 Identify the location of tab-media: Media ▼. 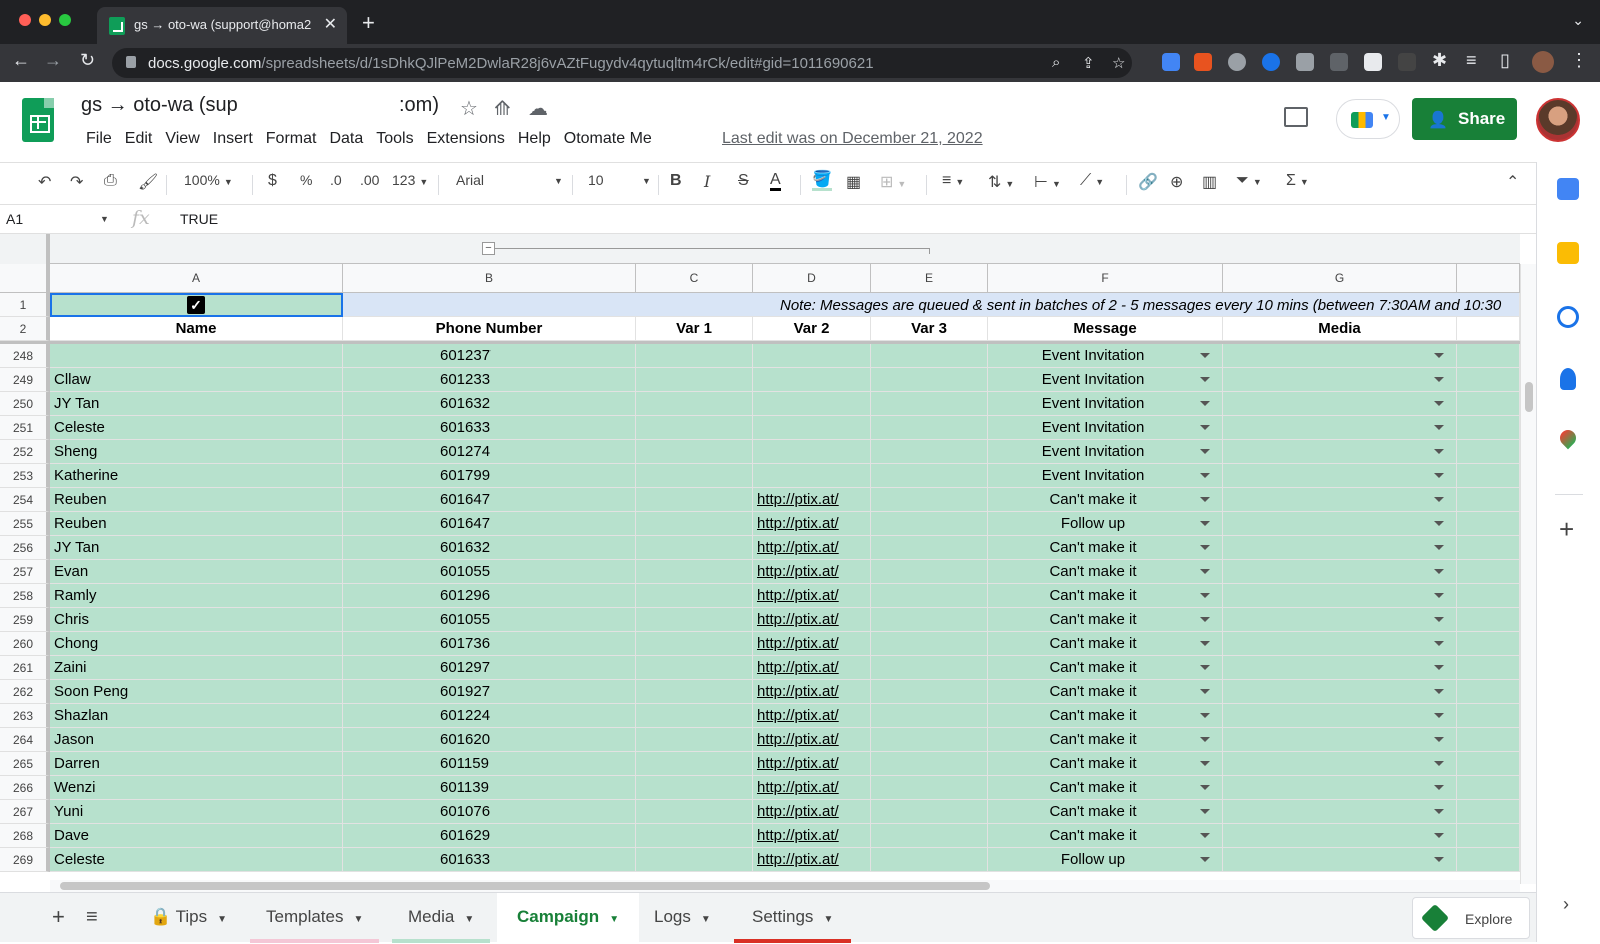
(441, 918).